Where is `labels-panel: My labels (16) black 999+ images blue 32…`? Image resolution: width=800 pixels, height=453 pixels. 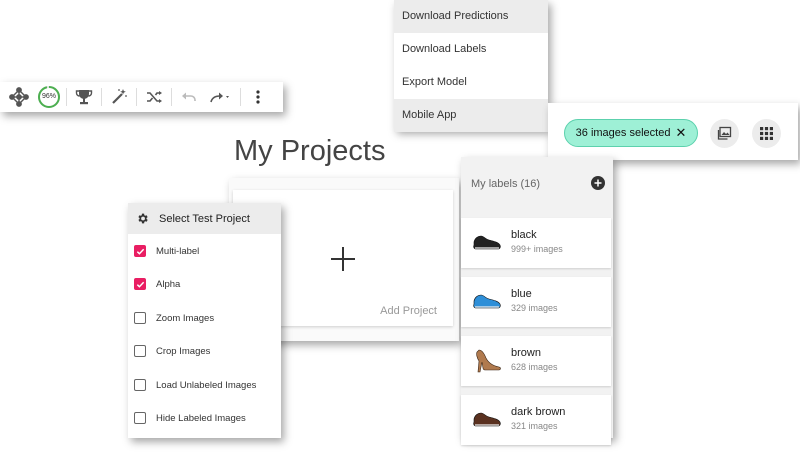
labels-panel: My labels (16) black 999+ images blue 32… is located at coordinates (537, 301).